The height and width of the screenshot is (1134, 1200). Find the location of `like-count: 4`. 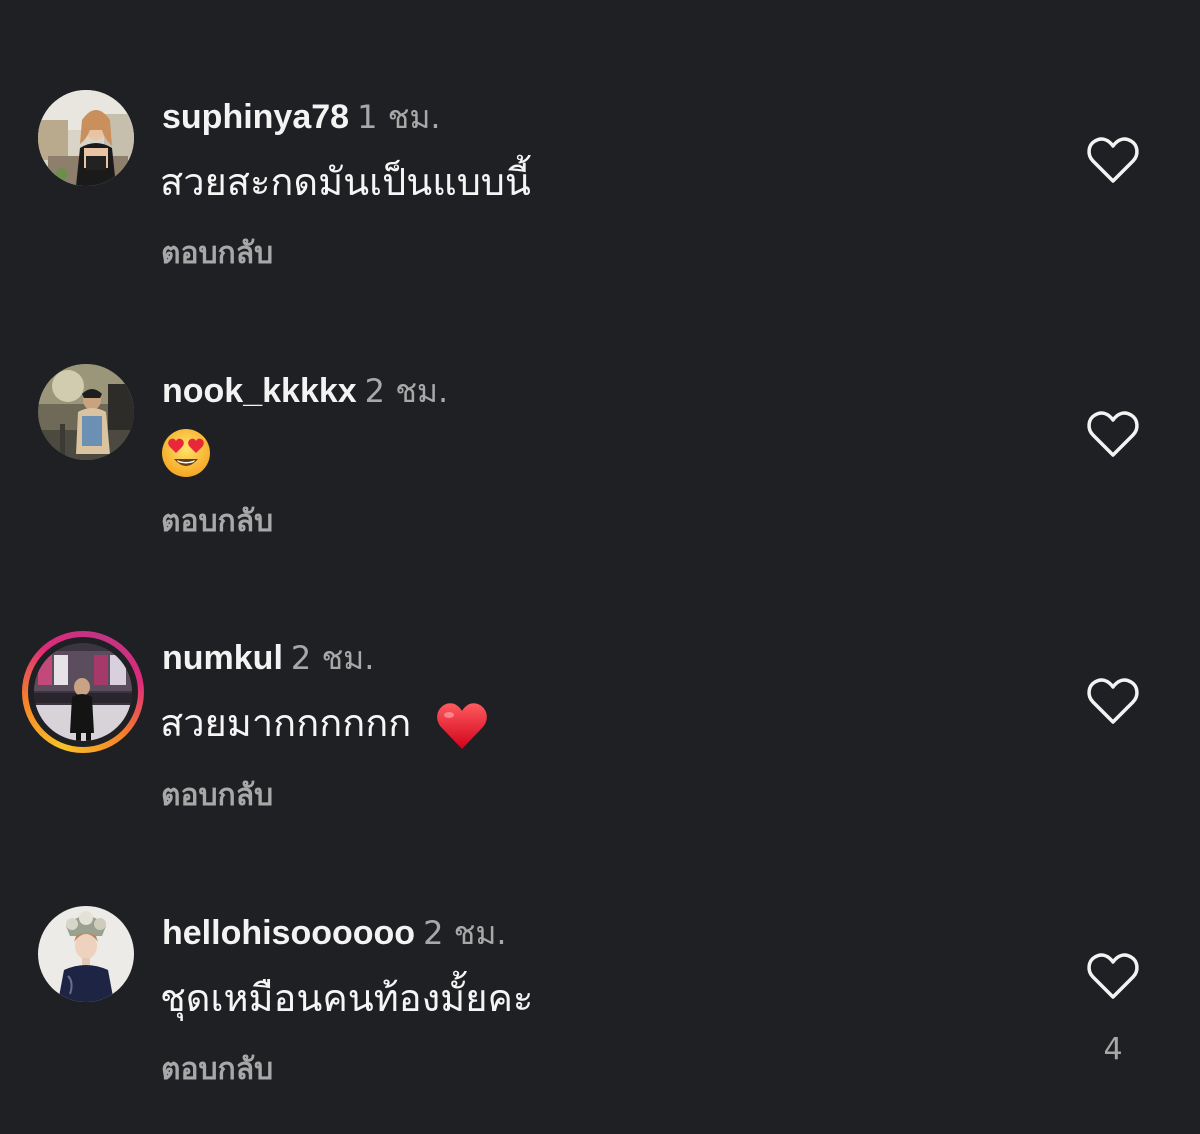

like-count: 4 is located at coordinates (1113, 1049).